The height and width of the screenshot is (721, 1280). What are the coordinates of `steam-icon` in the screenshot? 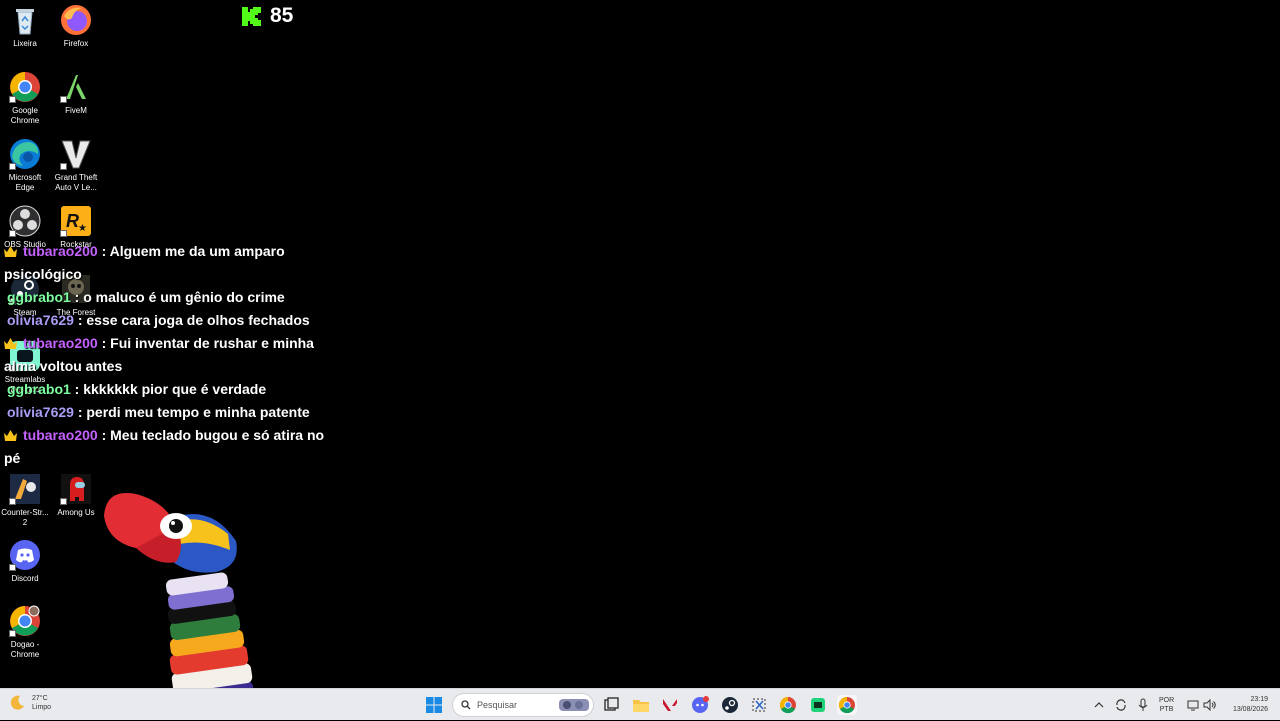 It's located at (730, 705).